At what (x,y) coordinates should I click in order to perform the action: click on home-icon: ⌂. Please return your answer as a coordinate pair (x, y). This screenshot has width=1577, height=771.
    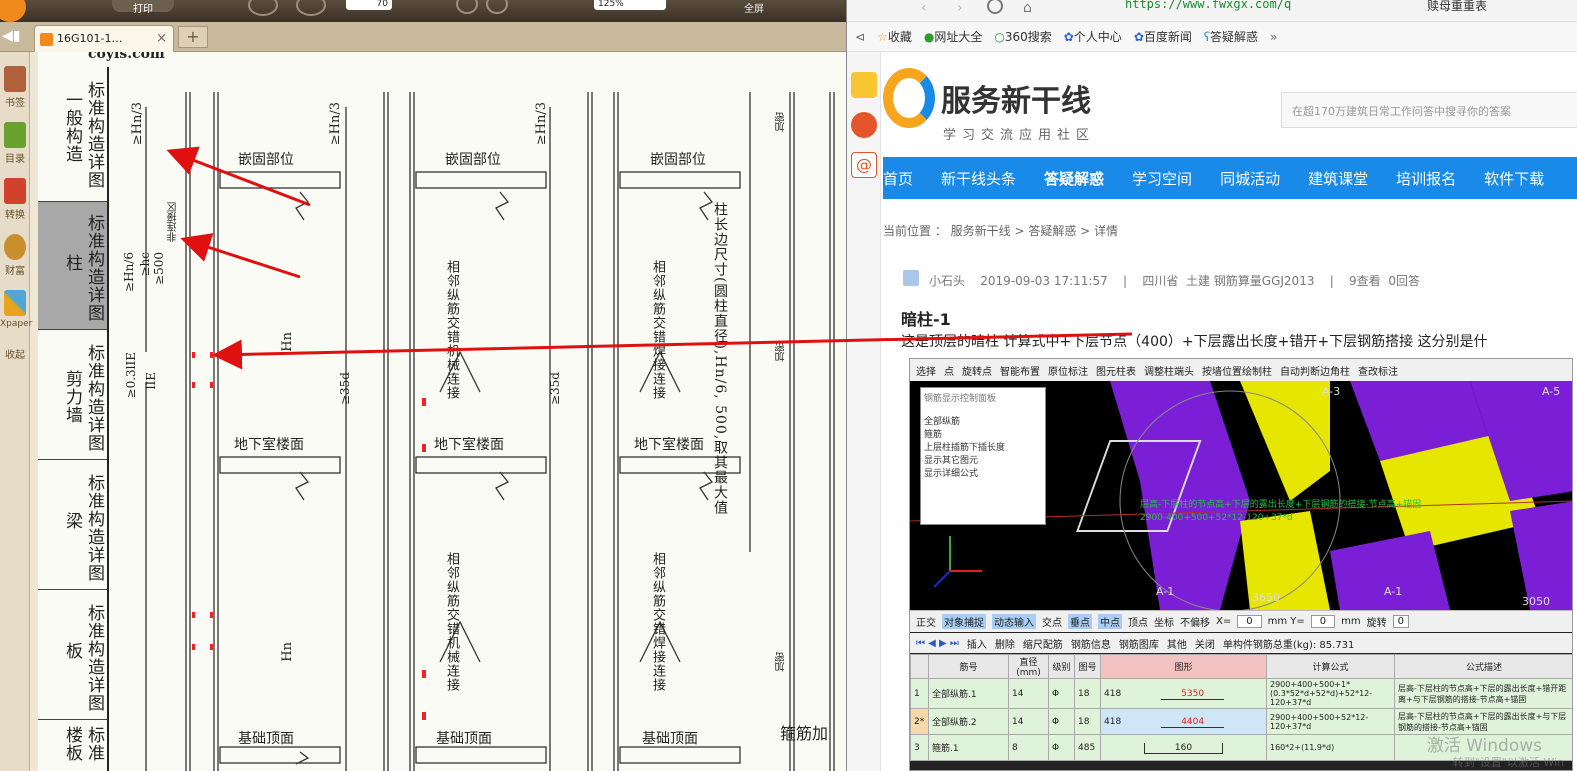
    Looking at the image, I should click on (1027, 8).